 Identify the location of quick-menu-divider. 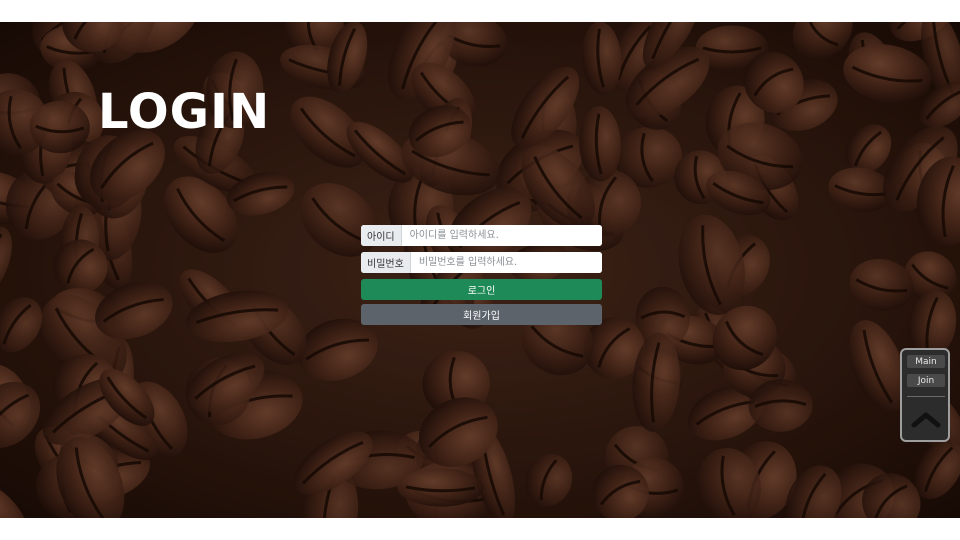
(926, 396).